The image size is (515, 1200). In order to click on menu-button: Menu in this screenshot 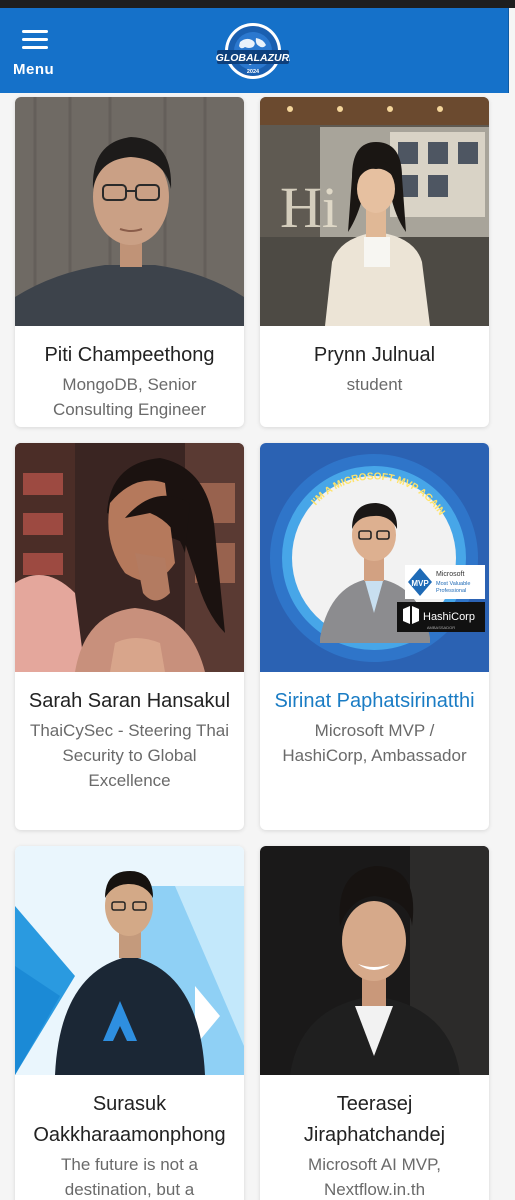, I will do `click(35, 54)`.